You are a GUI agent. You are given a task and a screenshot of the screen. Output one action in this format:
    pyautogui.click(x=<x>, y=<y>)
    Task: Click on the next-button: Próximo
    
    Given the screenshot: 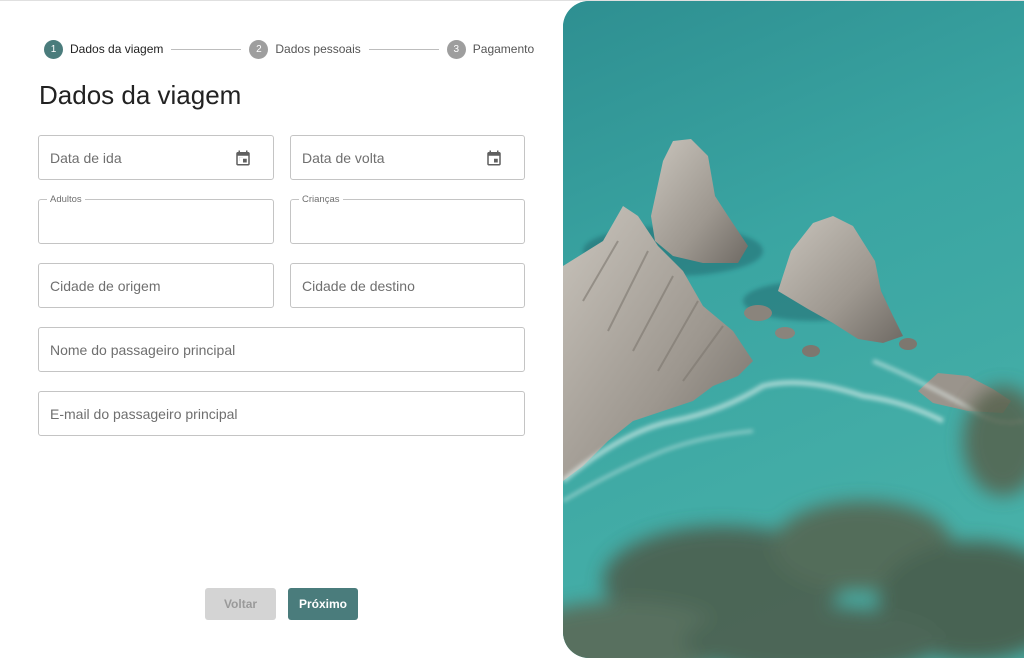 What is the action you would take?
    pyautogui.click(x=323, y=604)
    